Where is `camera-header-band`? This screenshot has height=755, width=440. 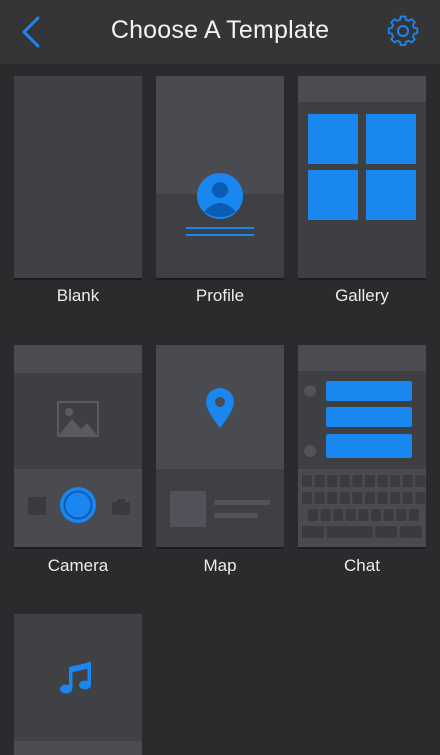
camera-header-band is located at coordinates (78, 359).